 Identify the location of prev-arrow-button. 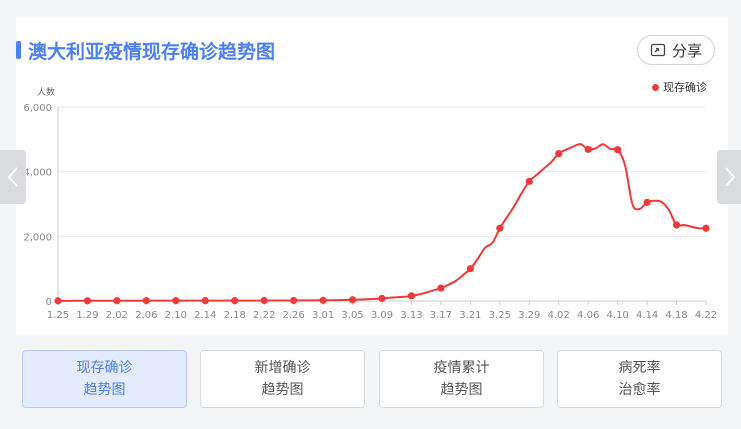
(13, 177).